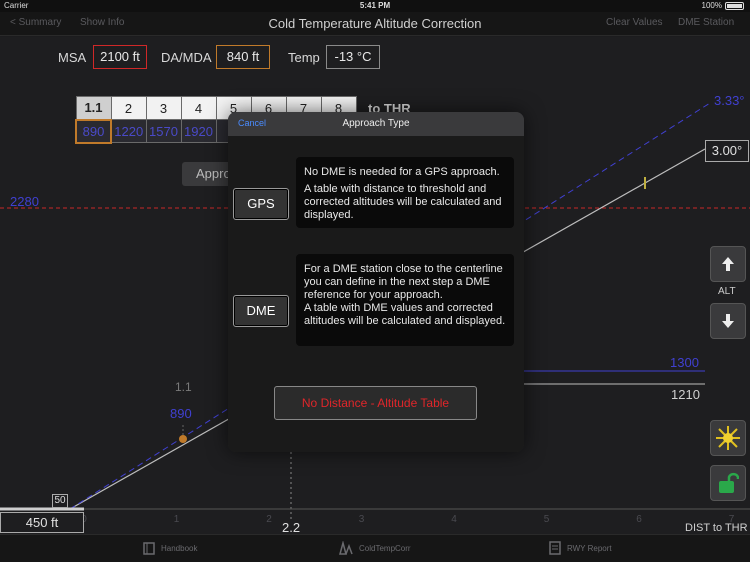 The height and width of the screenshot is (562, 750). I want to click on distance-cell: 2, so click(128, 108).